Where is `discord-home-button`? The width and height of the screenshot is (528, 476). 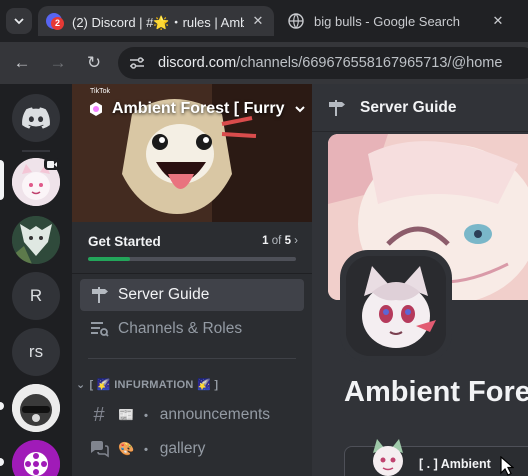
discord-home-button is located at coordinates (36, 118).